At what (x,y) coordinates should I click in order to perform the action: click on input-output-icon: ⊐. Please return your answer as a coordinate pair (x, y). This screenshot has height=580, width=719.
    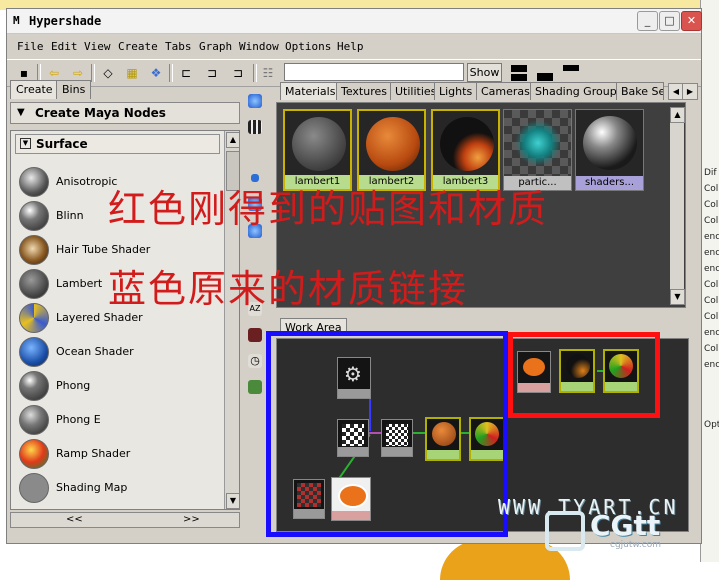
    Looking at the image, I should click on (212, 73).